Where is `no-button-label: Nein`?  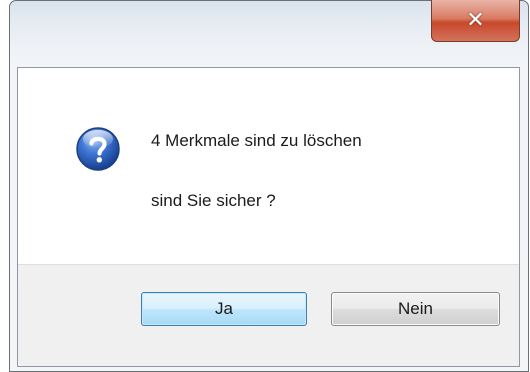 no-button-label: Nein is located at coordinates (415, 308).